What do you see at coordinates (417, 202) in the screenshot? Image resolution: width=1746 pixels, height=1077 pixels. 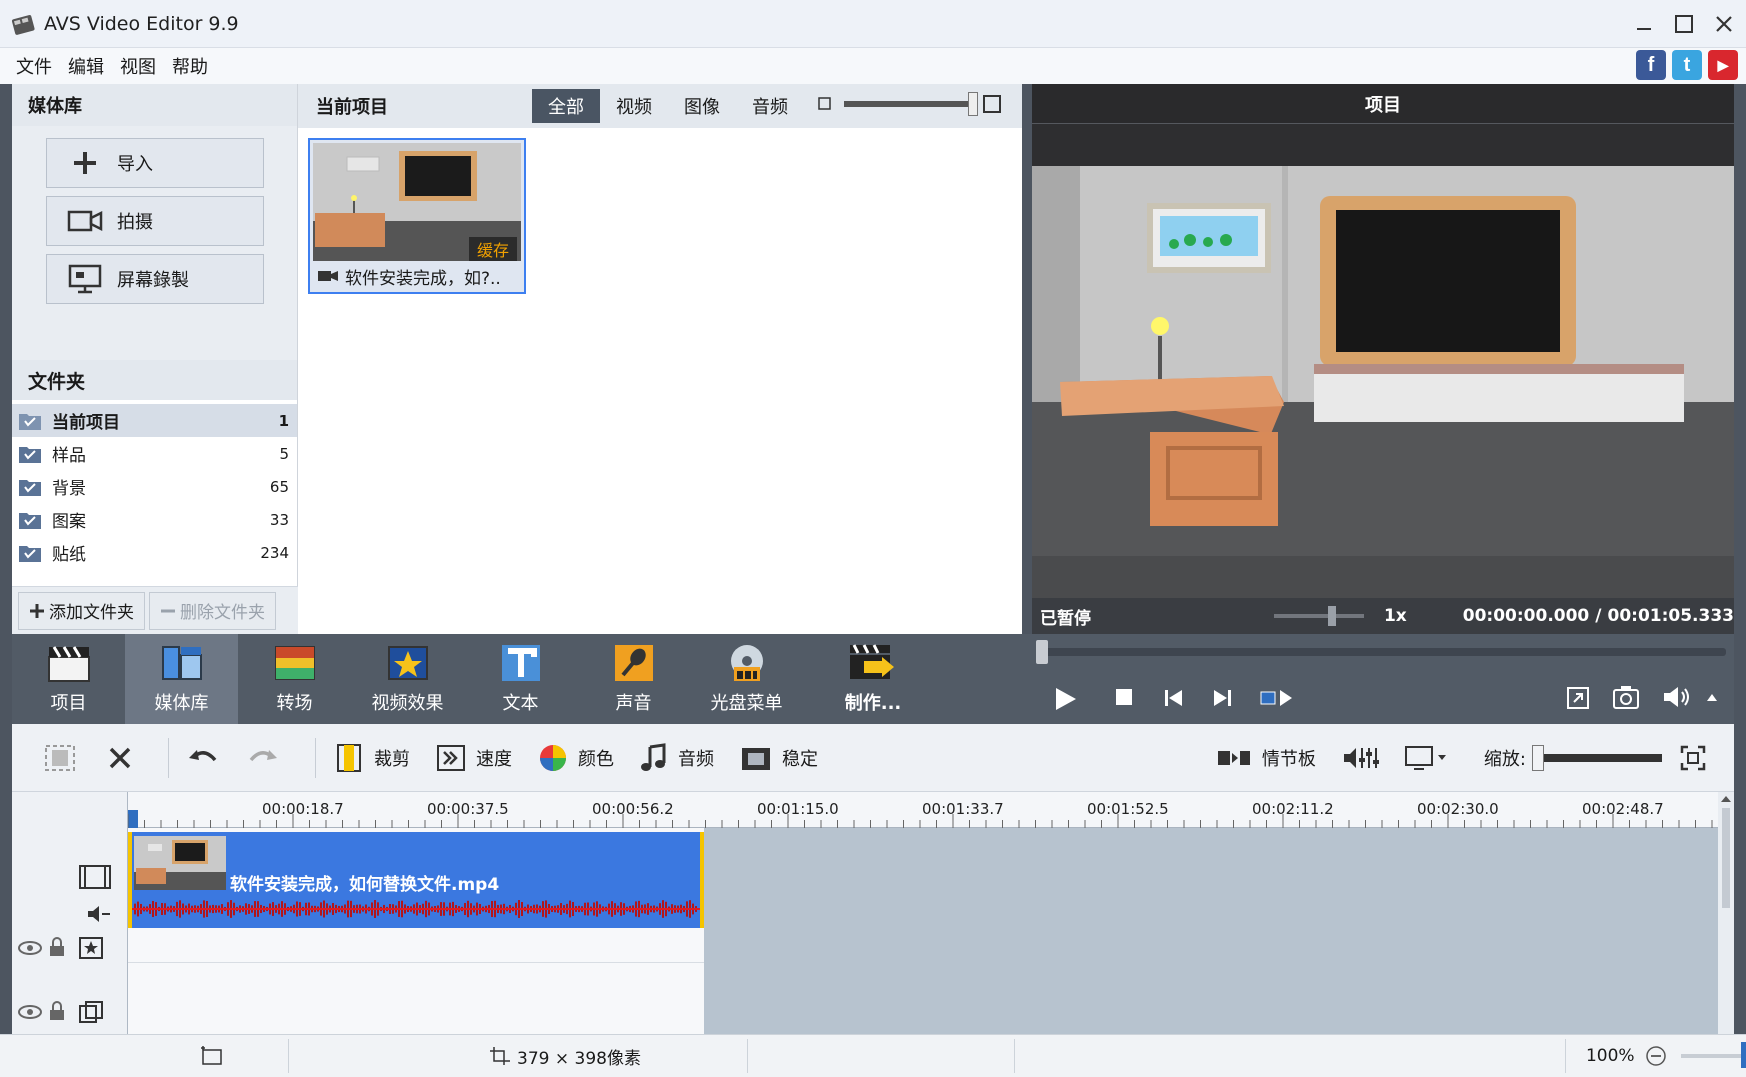 I see `media-thumbnail: 缓存` at bounding box center [417, 202].